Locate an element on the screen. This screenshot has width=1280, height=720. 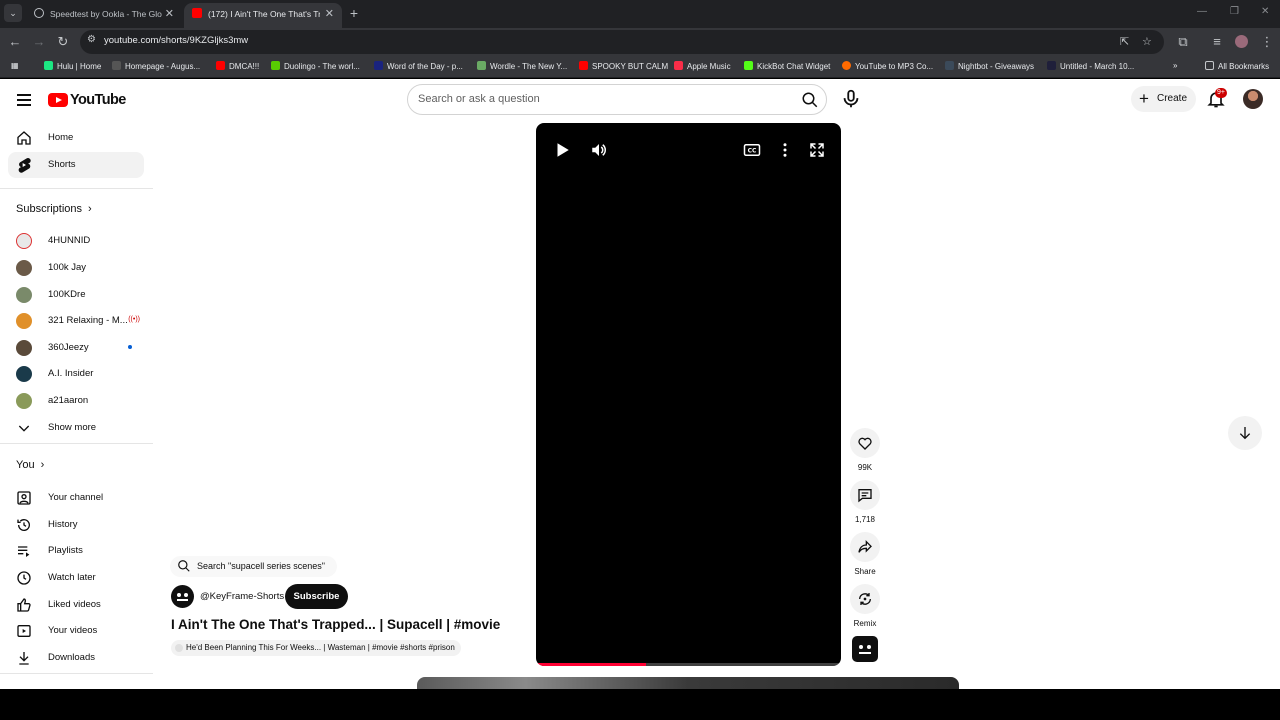
next-short-button is located at coordinates (1245, 433).